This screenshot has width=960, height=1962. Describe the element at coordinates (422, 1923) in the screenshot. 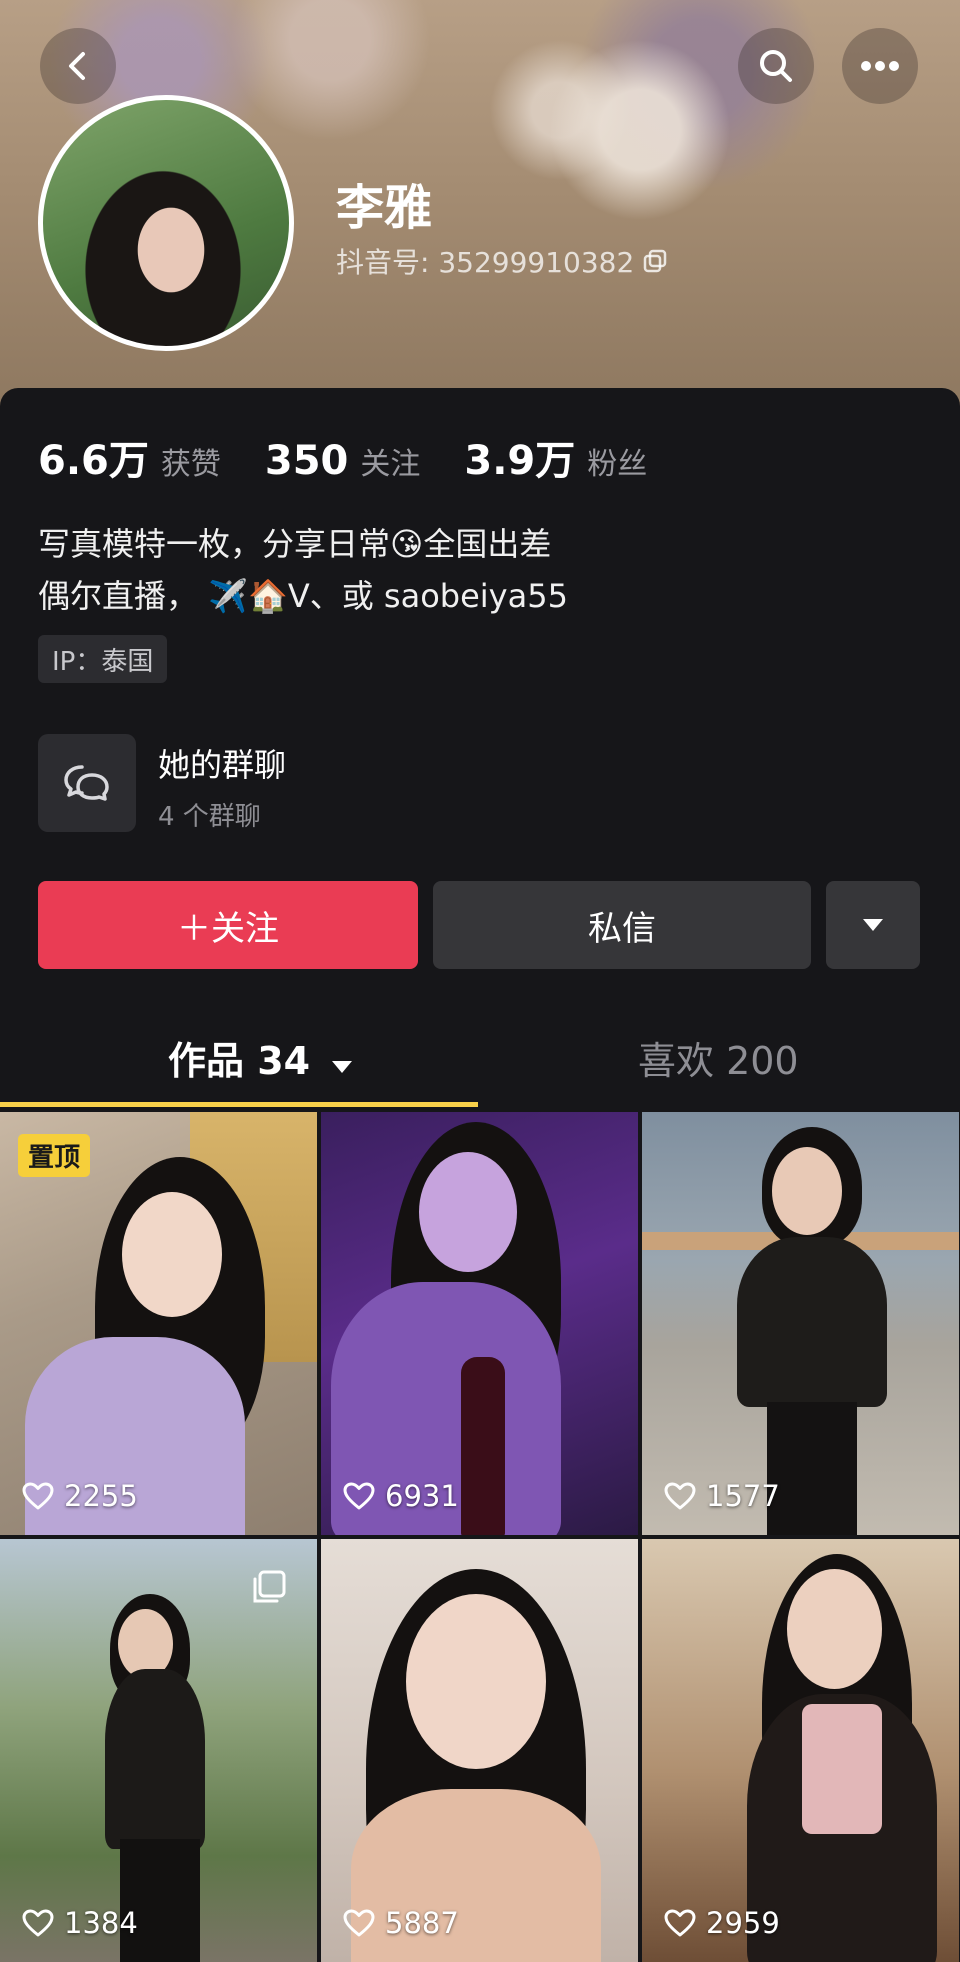

I see `like-count-text: 5887` at that location.